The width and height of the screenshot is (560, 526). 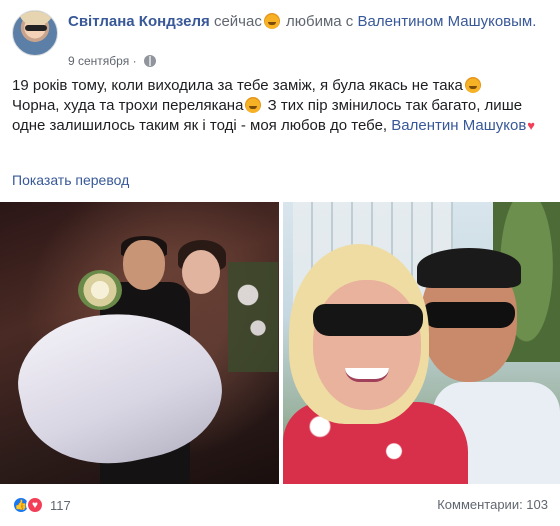 What do you see at coordinates (458, 125) in the screenshot?
I see `mention-link: Валентин Машуков` at bounding box center [458, 125].